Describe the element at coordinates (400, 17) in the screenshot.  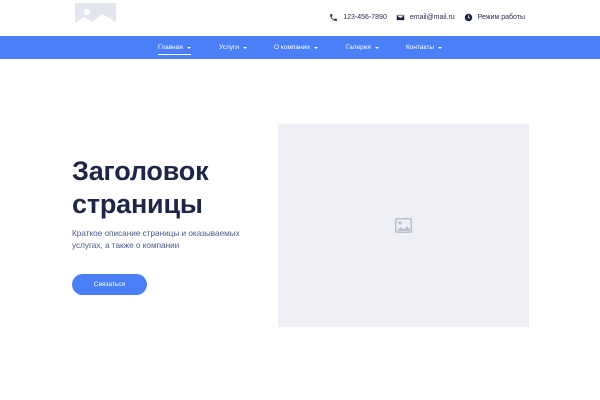
I see `envelope-icon` at that location.